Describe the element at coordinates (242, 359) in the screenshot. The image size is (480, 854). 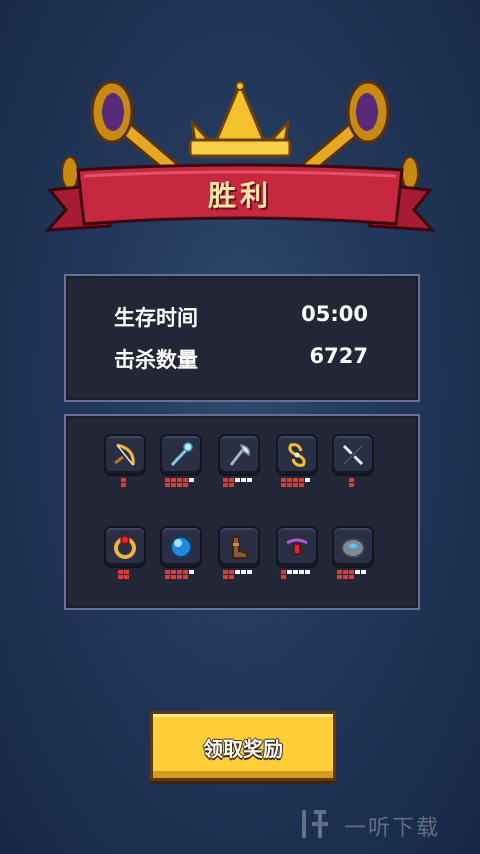
I see `kill-count-row: 击杀数量 6727` at that location.